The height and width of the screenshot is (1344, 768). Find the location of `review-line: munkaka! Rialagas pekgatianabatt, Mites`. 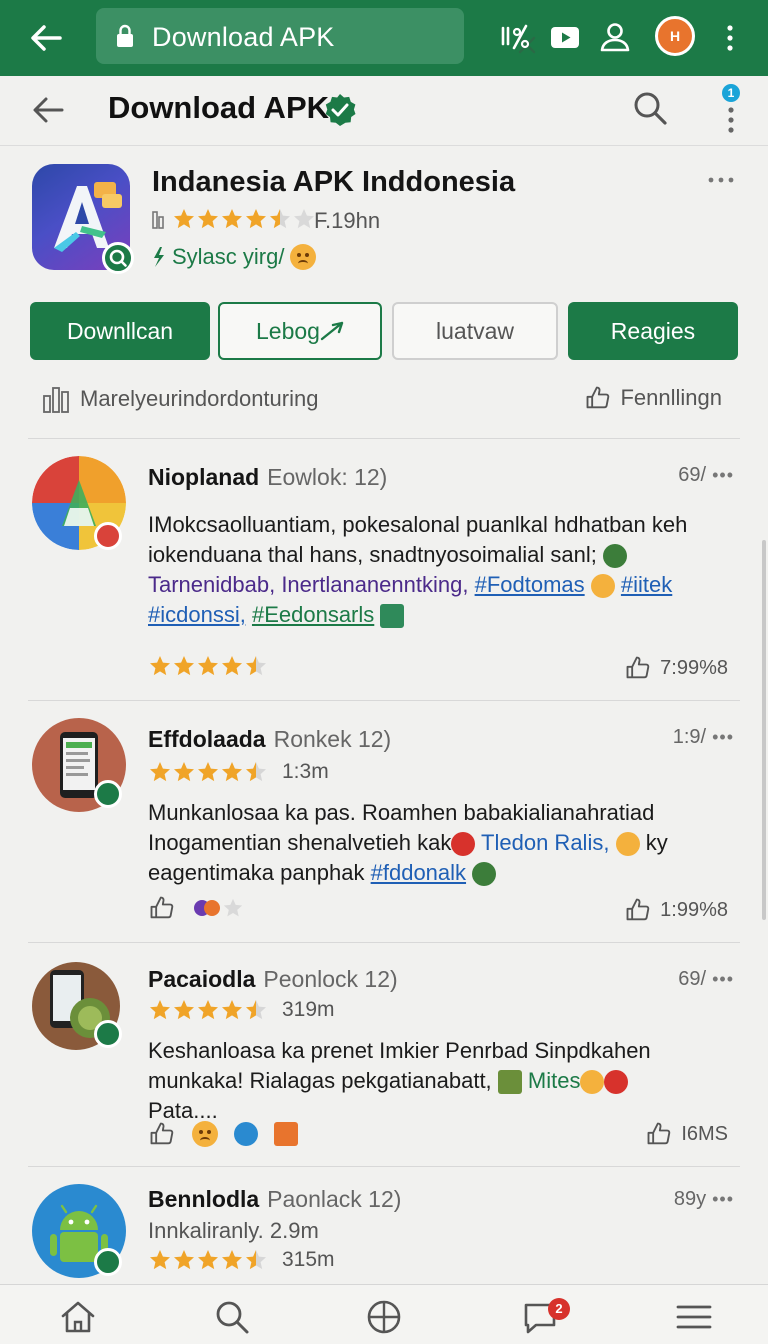

review-line: munkaka! Rialagas pekgatianabatt, Mites is located at coordinates (438, 1081).